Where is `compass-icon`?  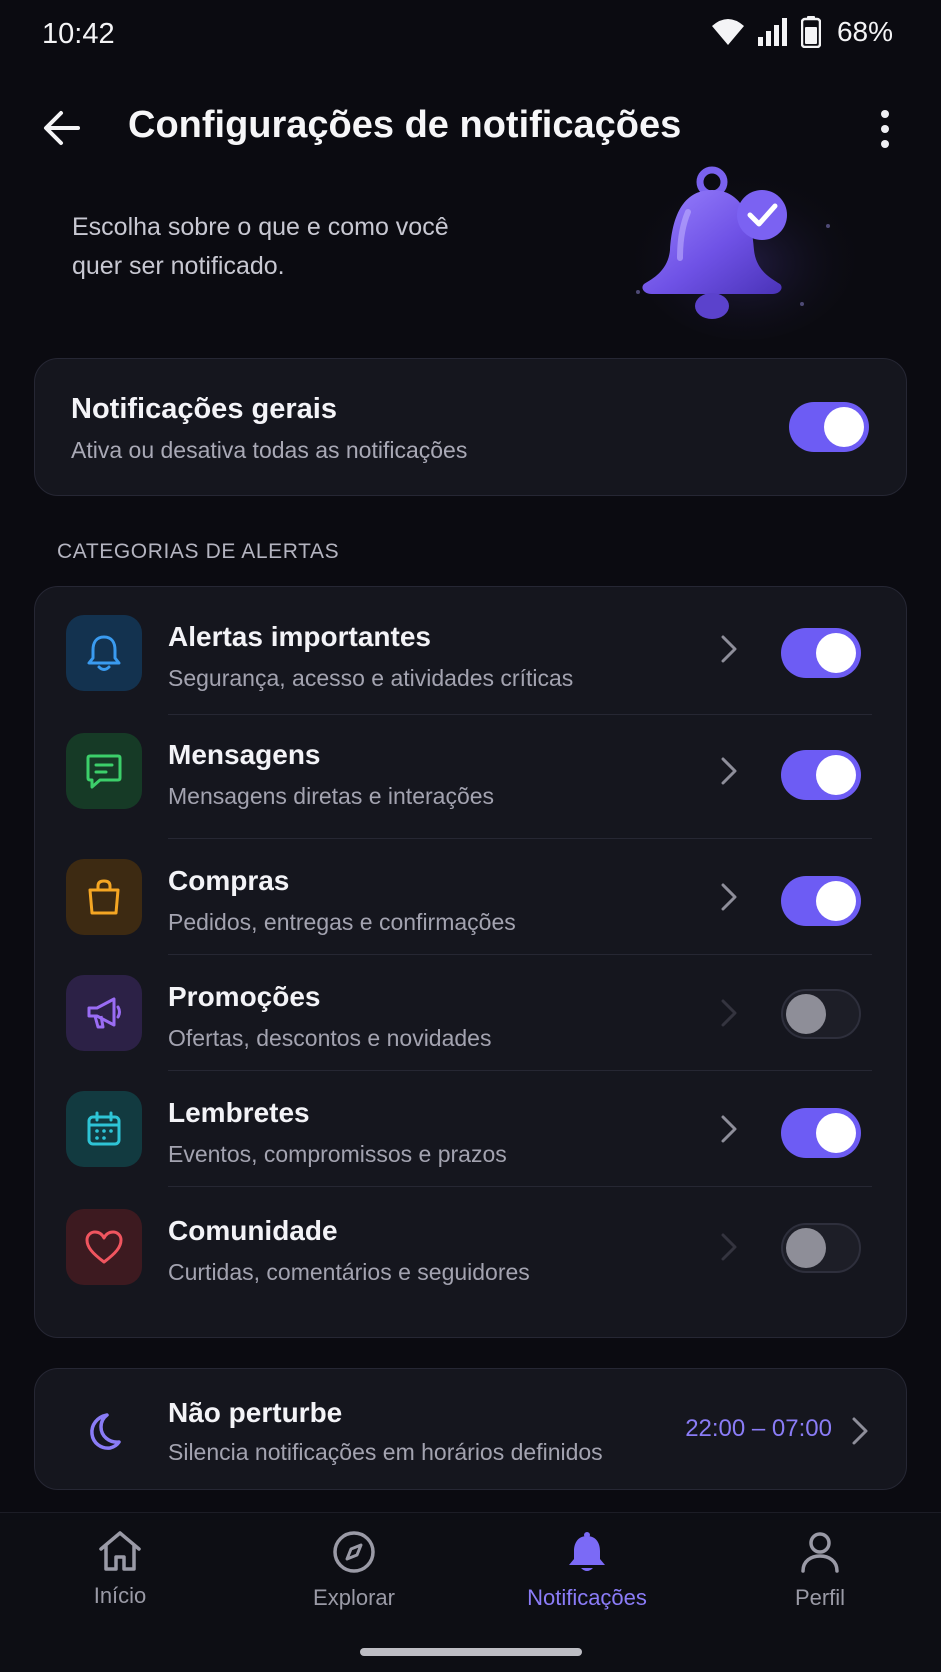
compass-icon is located at coordinates (354, 1552).